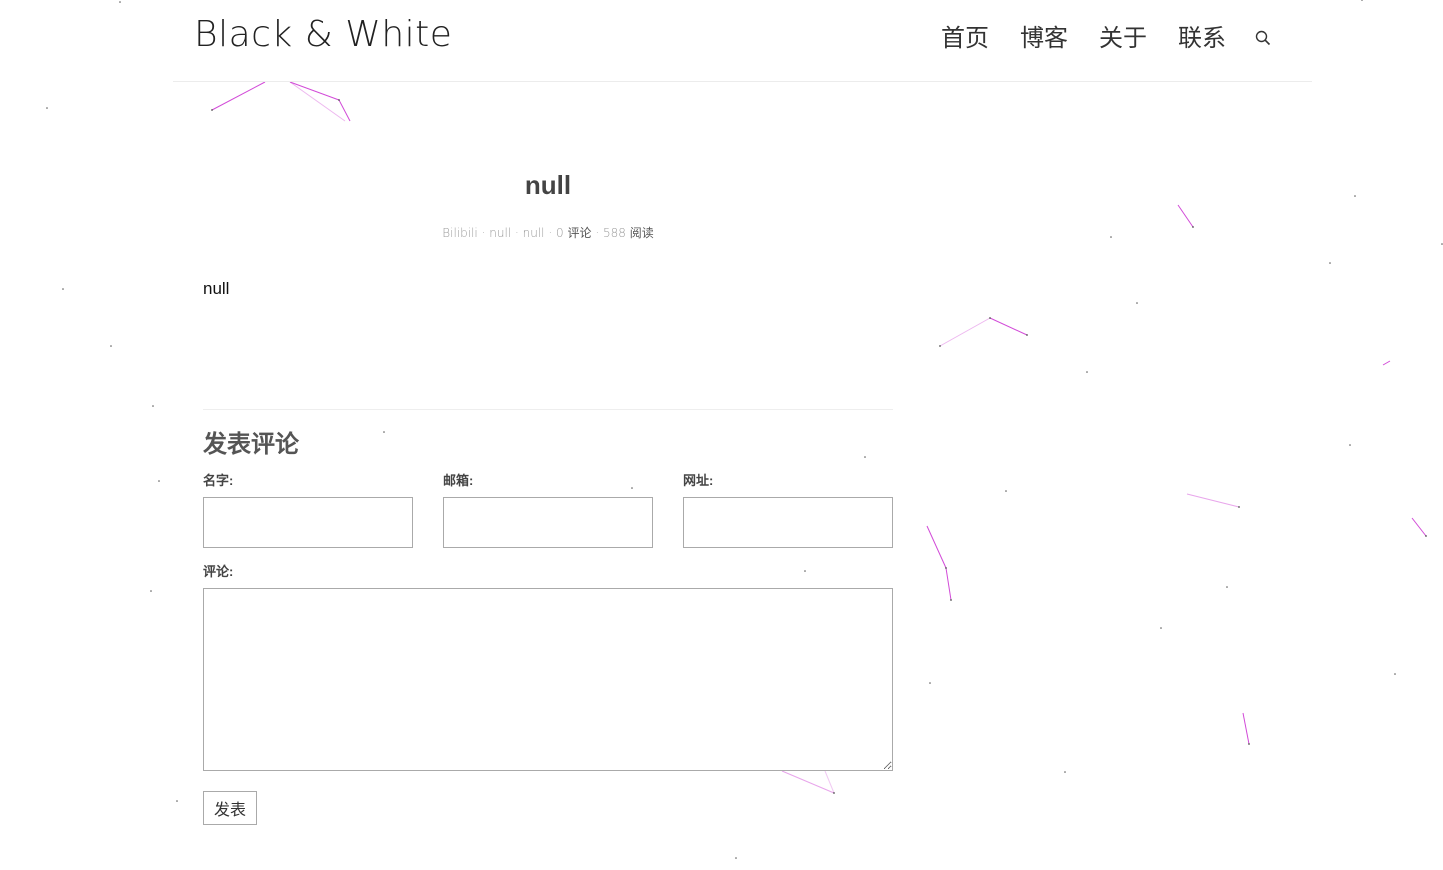 The height and width of the screenshot is (870, 1443). I want to click on post-meta: Bilibili · null · null · 0 评论 · 588 阅读, so click(548, 233).